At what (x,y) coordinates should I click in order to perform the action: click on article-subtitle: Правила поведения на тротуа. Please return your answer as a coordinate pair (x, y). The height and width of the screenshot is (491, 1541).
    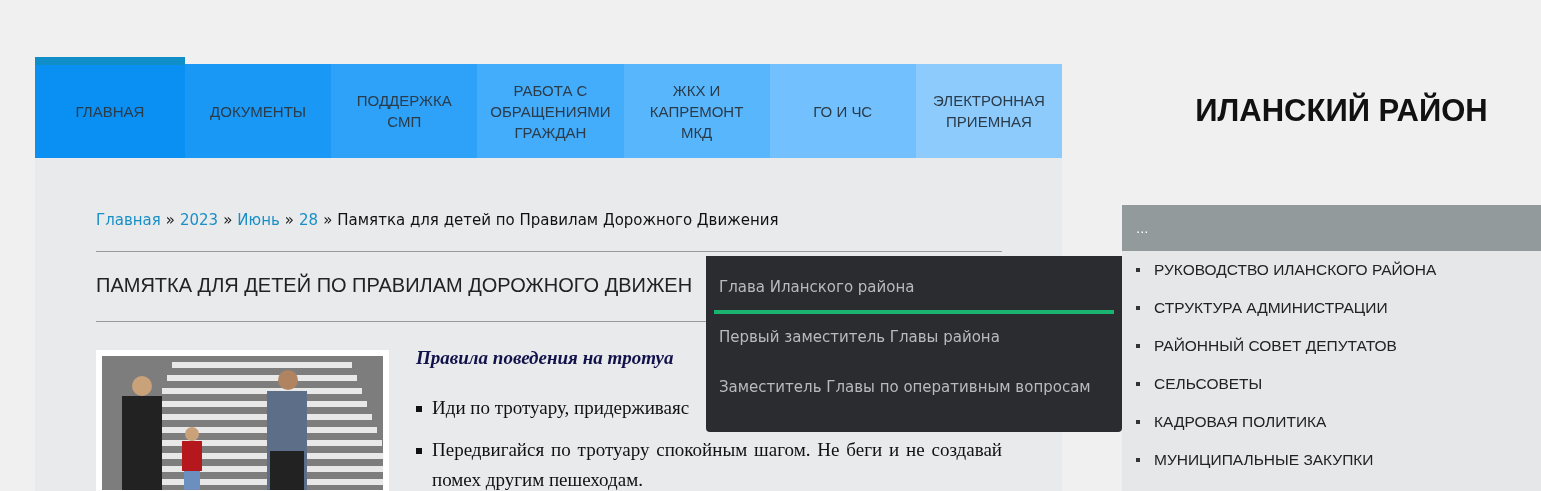
    Looking at the image, I should click on (545, 358).